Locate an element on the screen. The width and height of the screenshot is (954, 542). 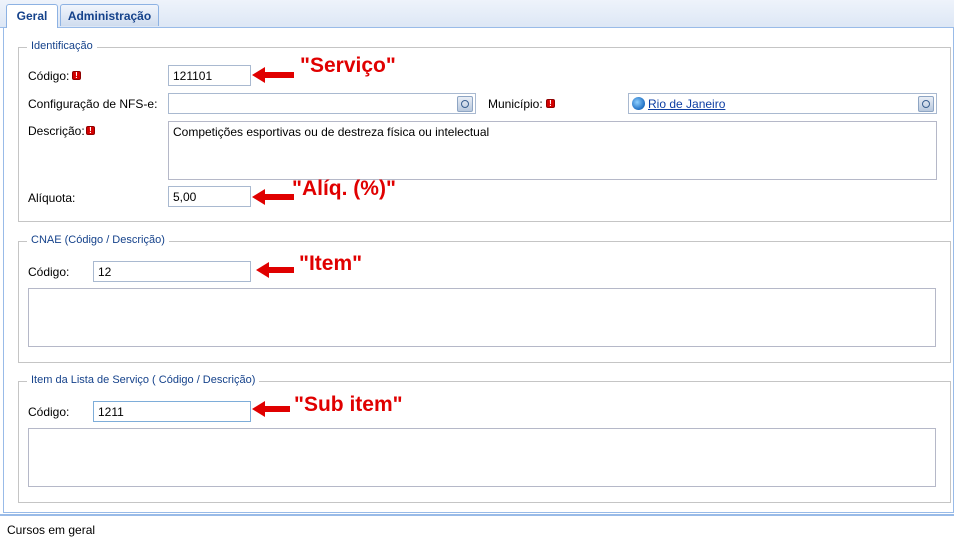
status-text: Cursos em geral is located at coordinates (51, 530).